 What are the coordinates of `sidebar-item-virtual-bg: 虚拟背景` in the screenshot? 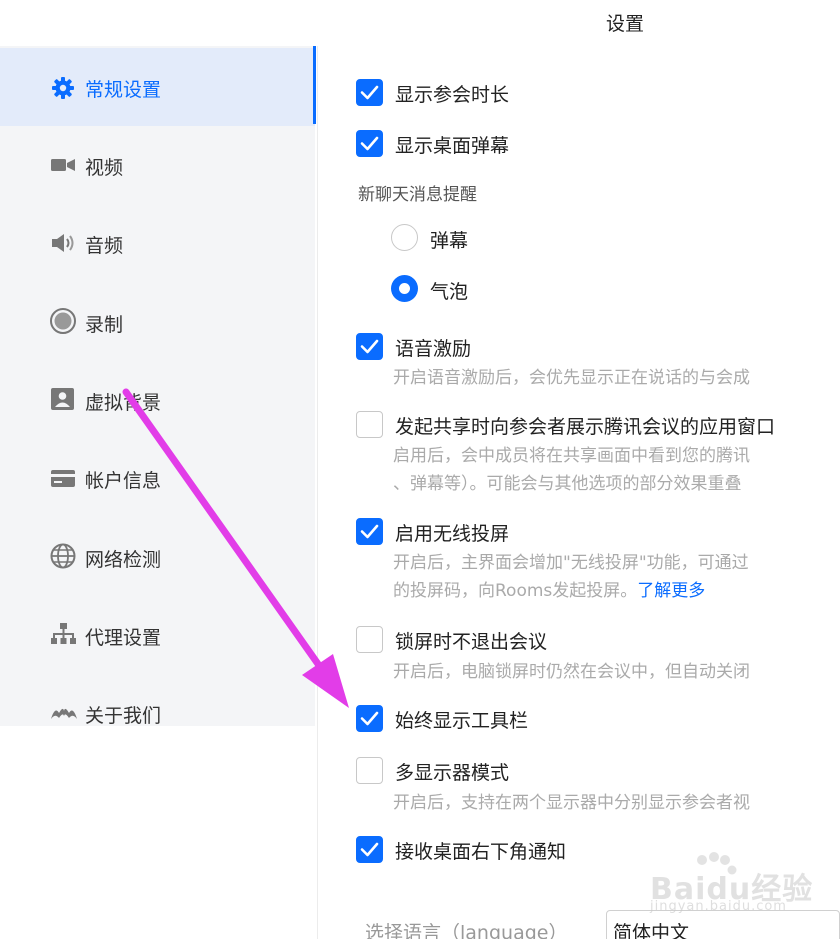 It's located at (157, 400).